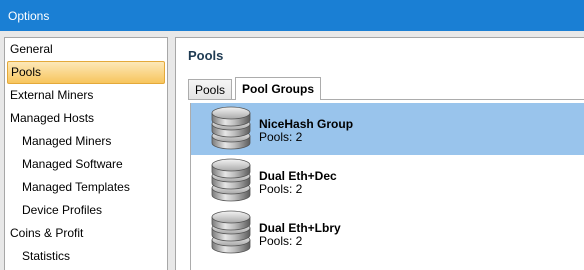 The image size is (584, 270). What do you see at coordinates (292, 15) in the screenshot?
I see `window-titlebar: Options` at bounding box center [292, 15].